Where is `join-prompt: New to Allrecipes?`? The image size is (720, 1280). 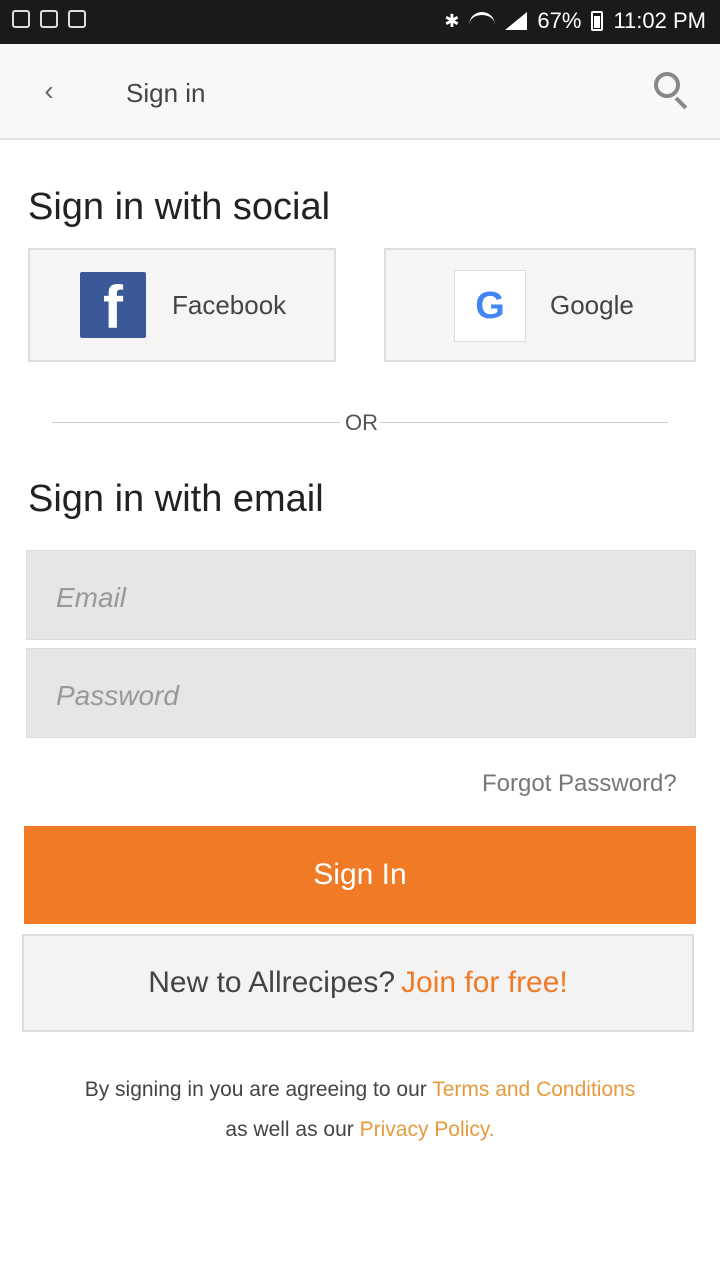
join-prompt: New to Allrecipes? is located at coordinates (272, 982).